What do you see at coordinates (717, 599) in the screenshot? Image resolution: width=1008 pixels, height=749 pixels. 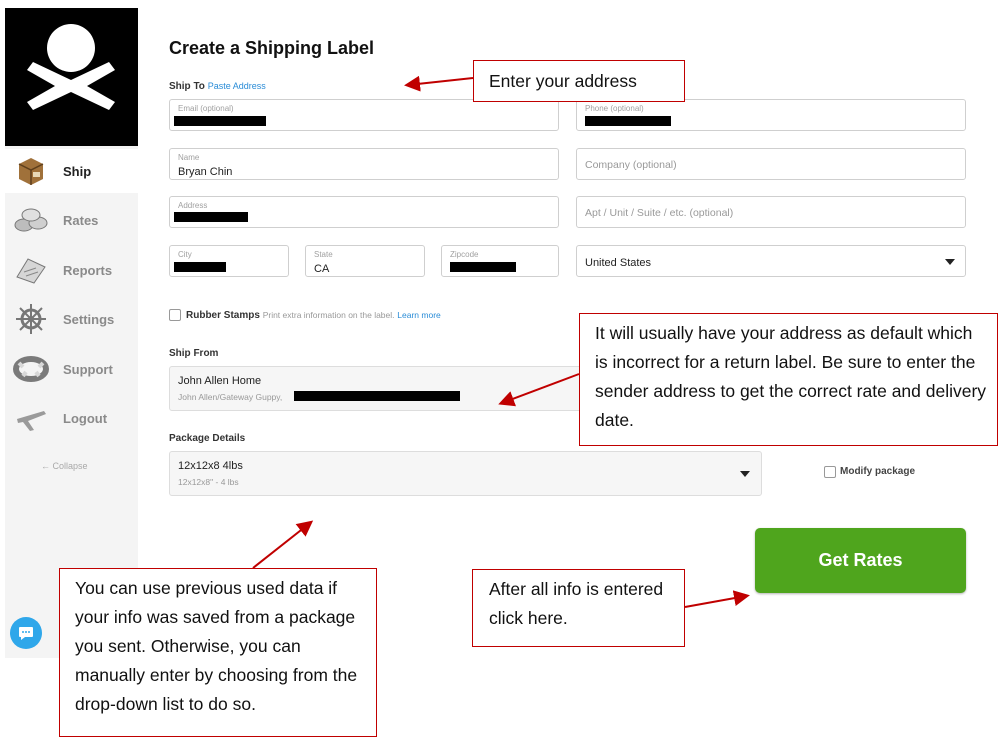 I see `arrow-to-get-rates` at bounding box center [717, 599].